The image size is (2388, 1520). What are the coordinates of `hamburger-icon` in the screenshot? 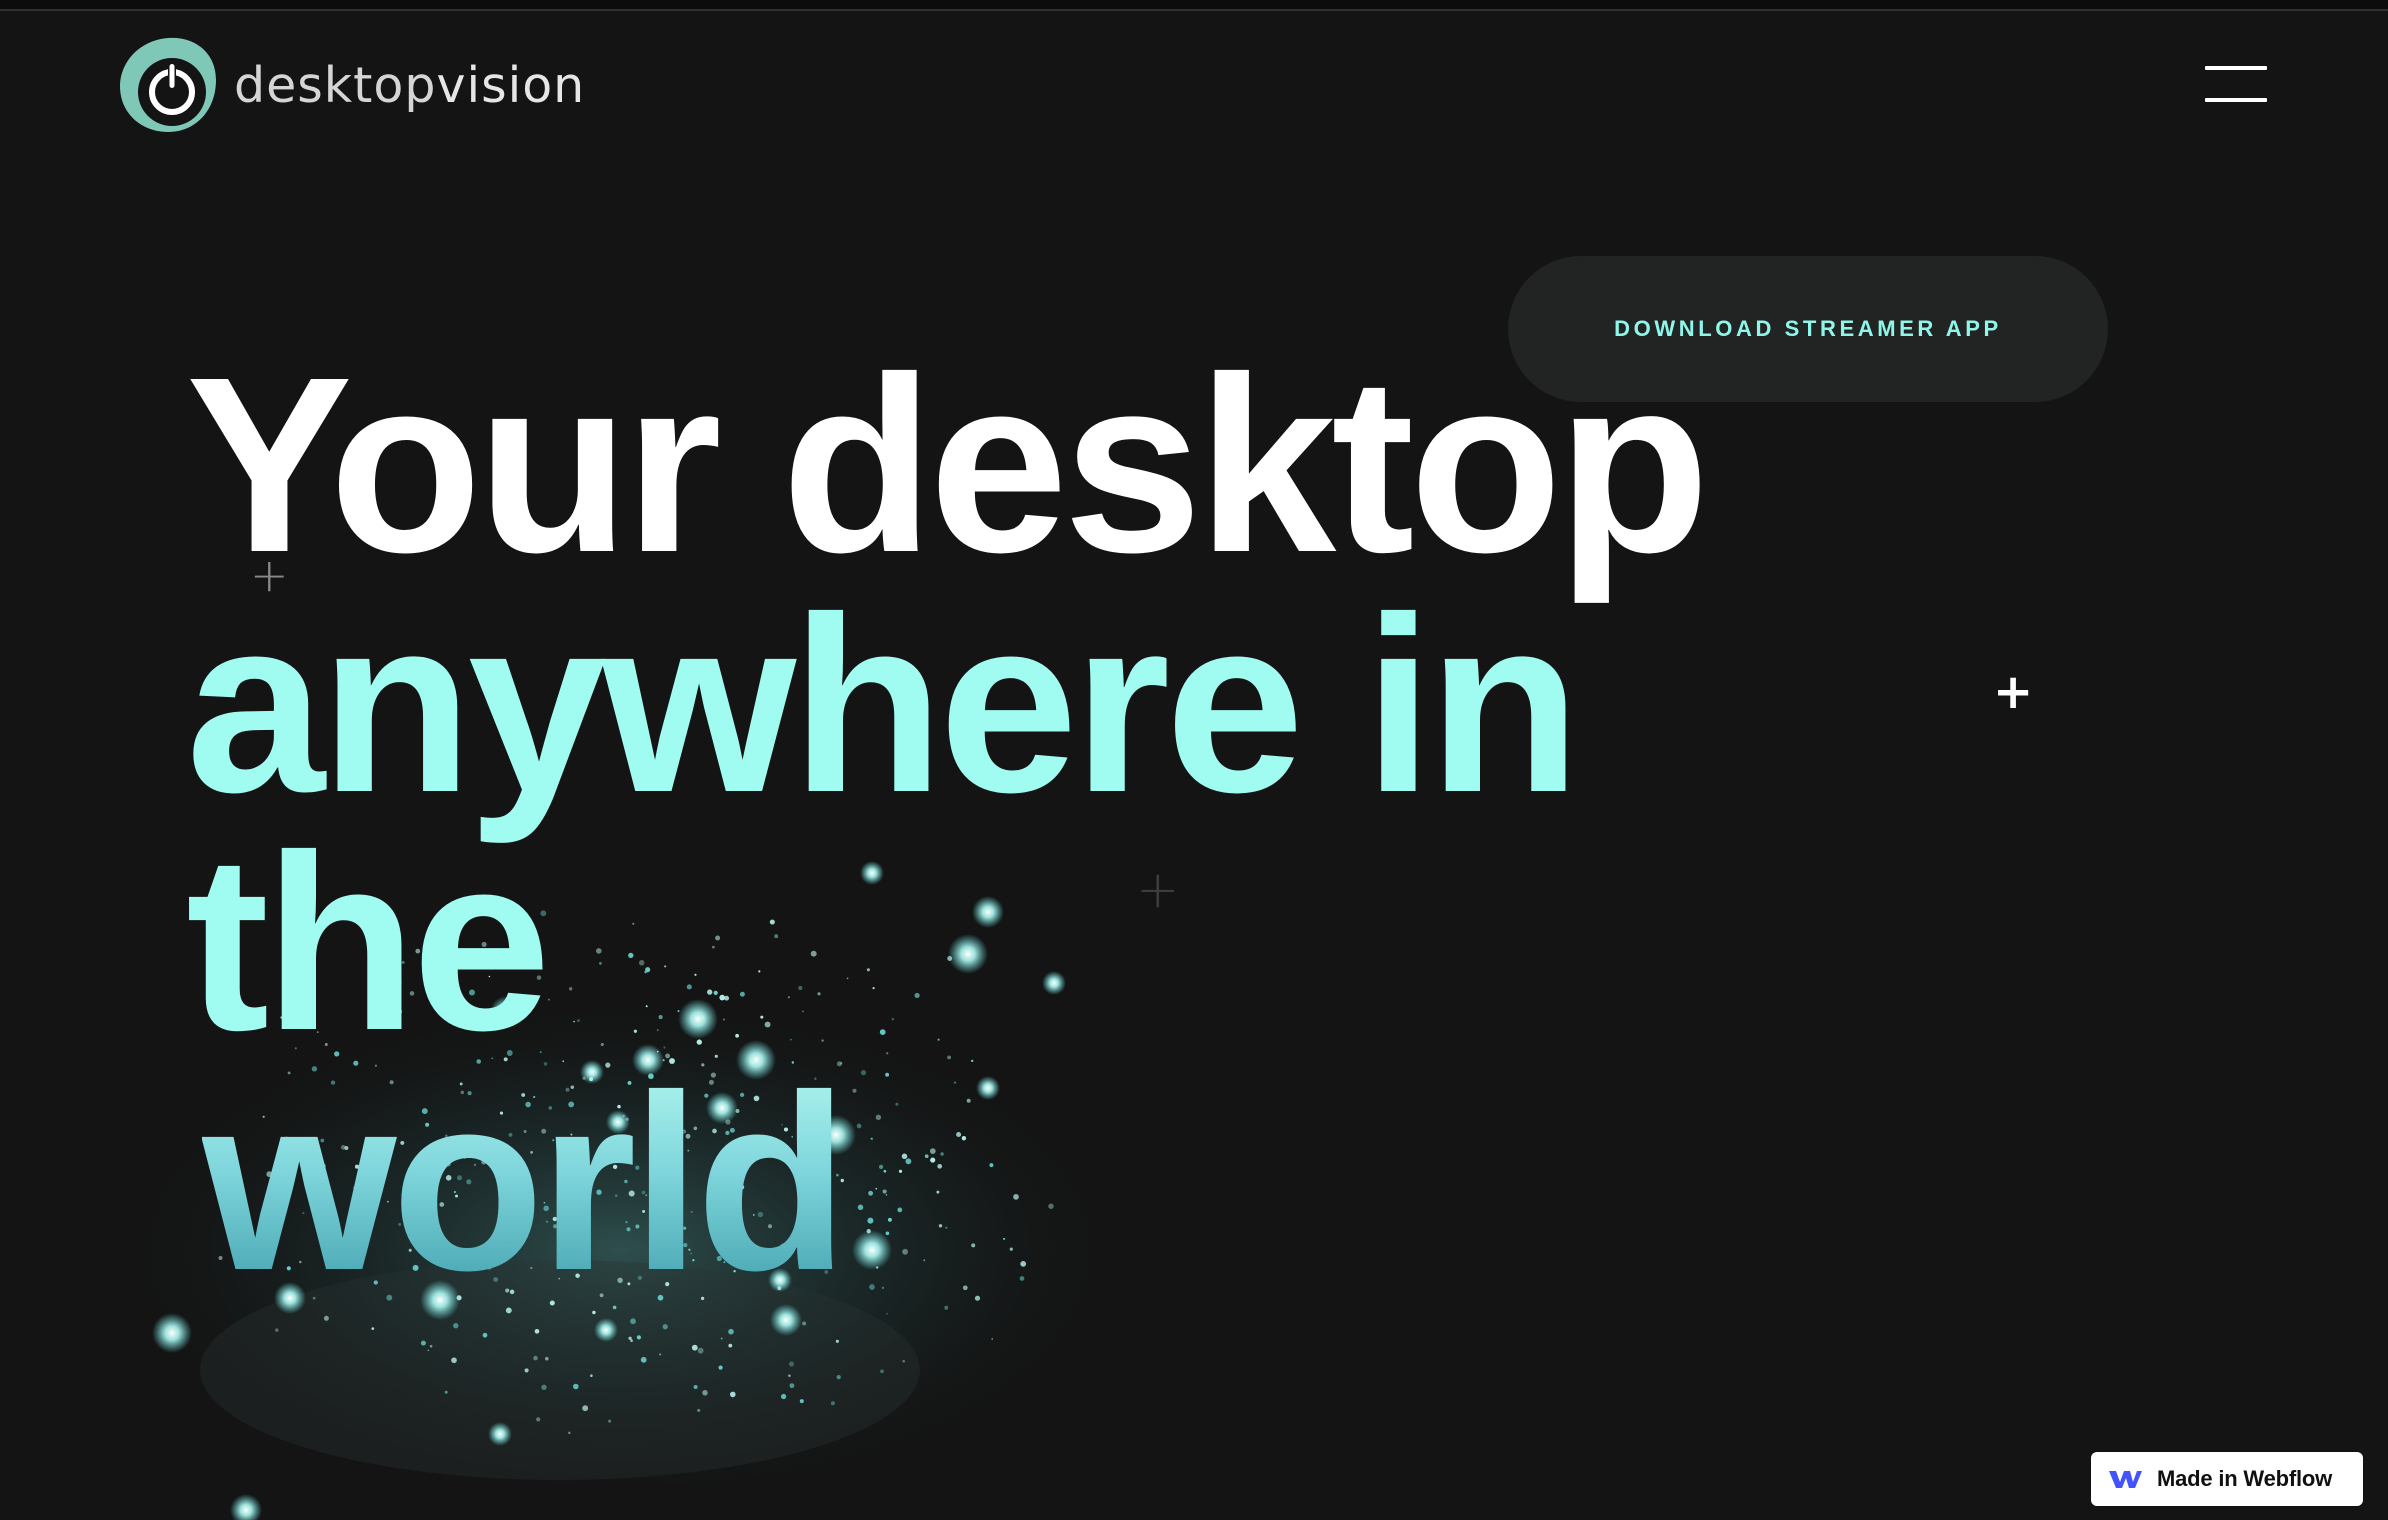 It's located at (2236, 84).